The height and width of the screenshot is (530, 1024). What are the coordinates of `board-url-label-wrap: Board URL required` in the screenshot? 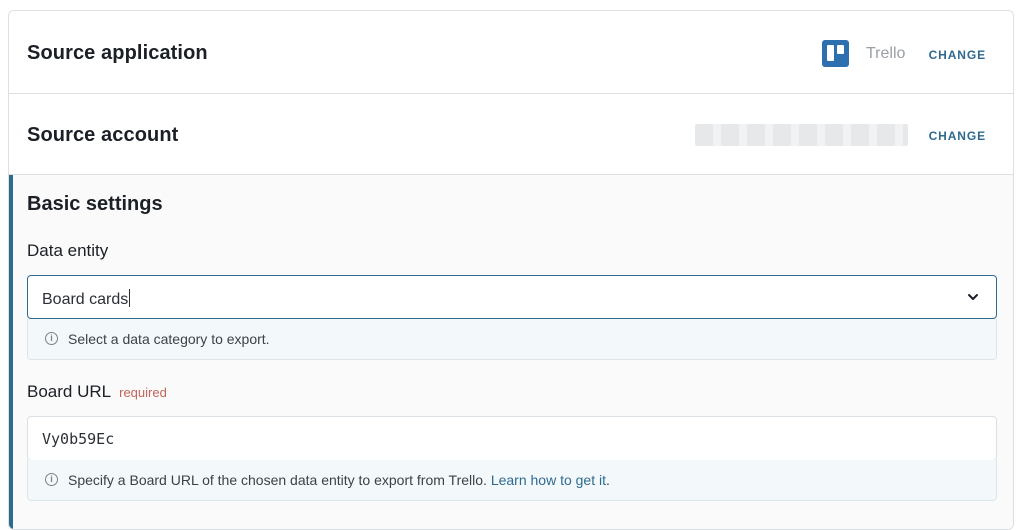 It's located at (97, 392).